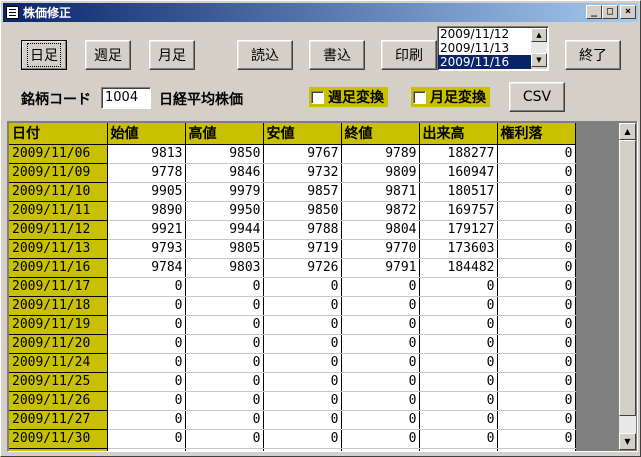 Image resolution: width=641 pixels, height=457 pixels. I want to click on table-row: 2009/11/11 9890 9950 9850 9872 169757 0, so click(292, 211).